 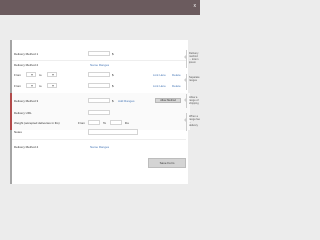 I want to click on delivery-url-label: Delivery URL, so click(x=23, y=113).